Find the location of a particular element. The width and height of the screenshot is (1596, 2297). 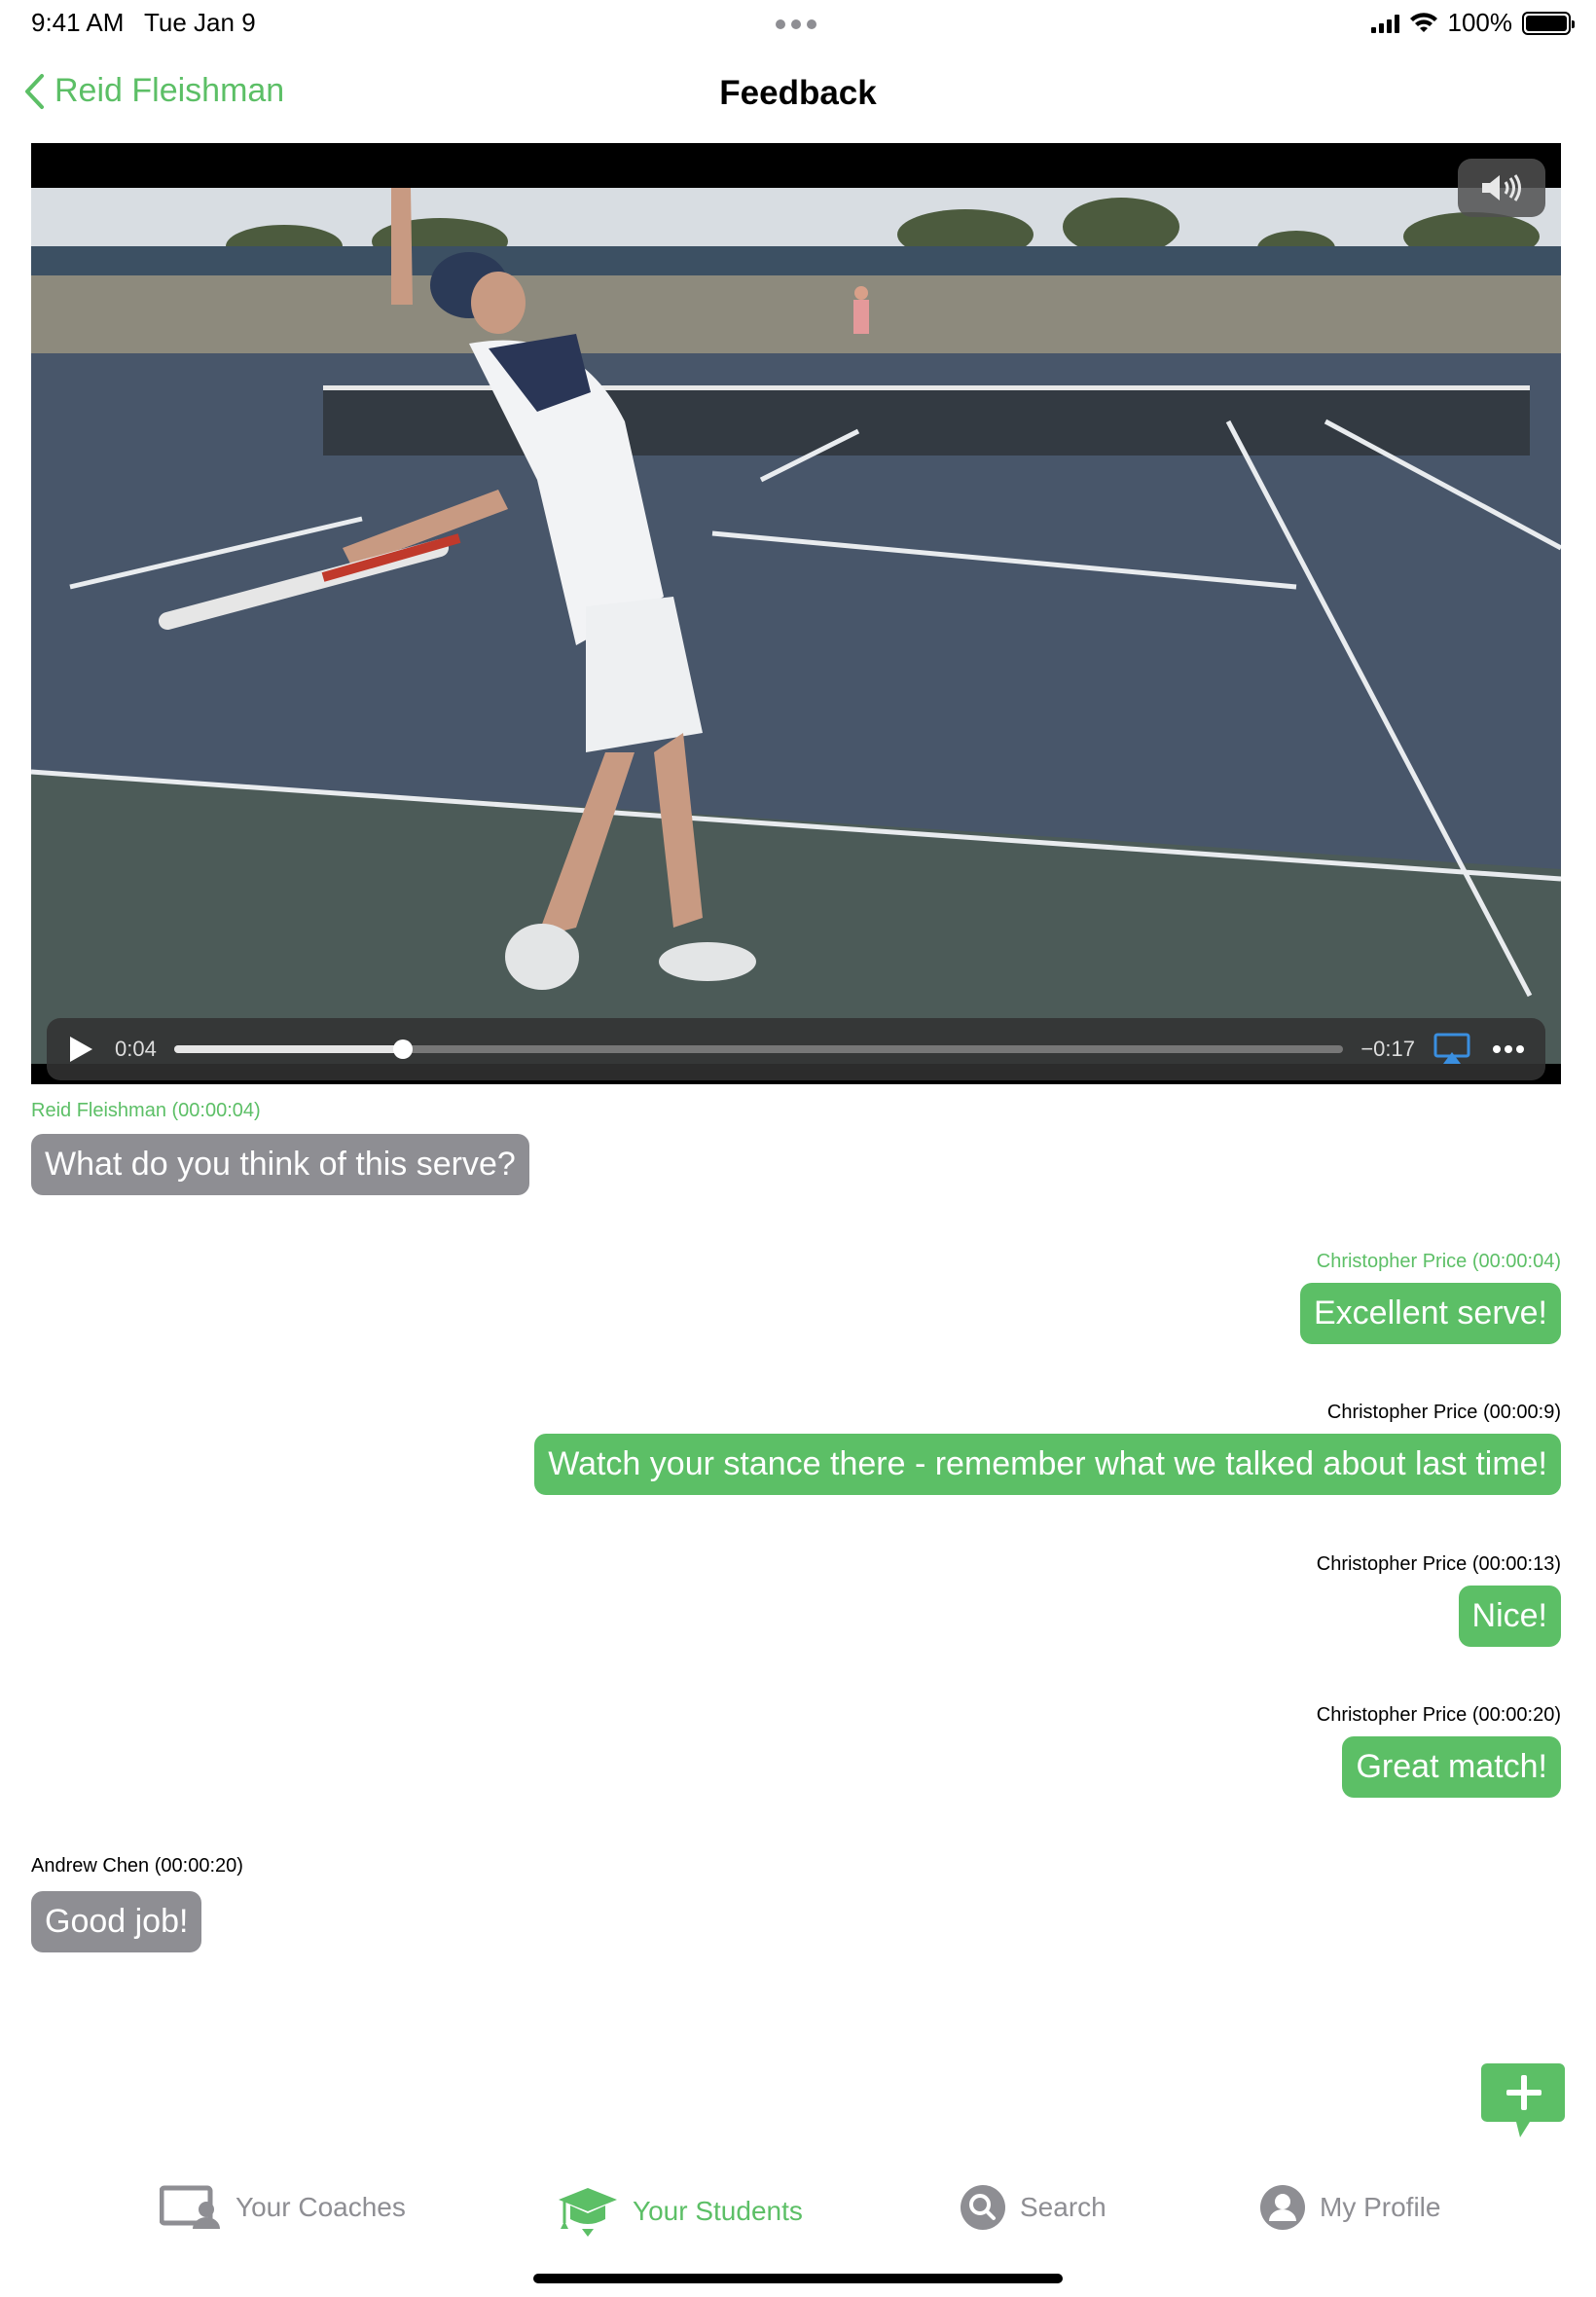

play-icon is located at coordinates (81, 1049).